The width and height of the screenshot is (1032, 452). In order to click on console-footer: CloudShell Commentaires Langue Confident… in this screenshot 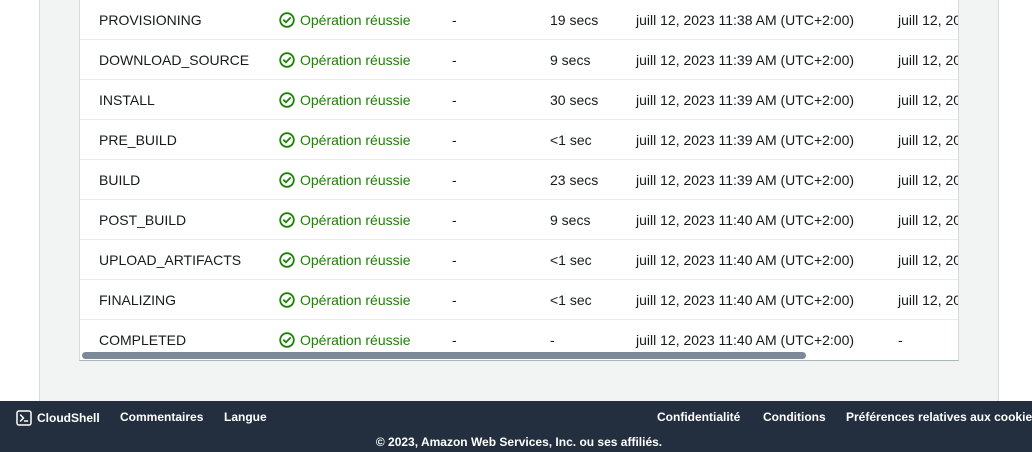, I will do `click(516, 426)`.